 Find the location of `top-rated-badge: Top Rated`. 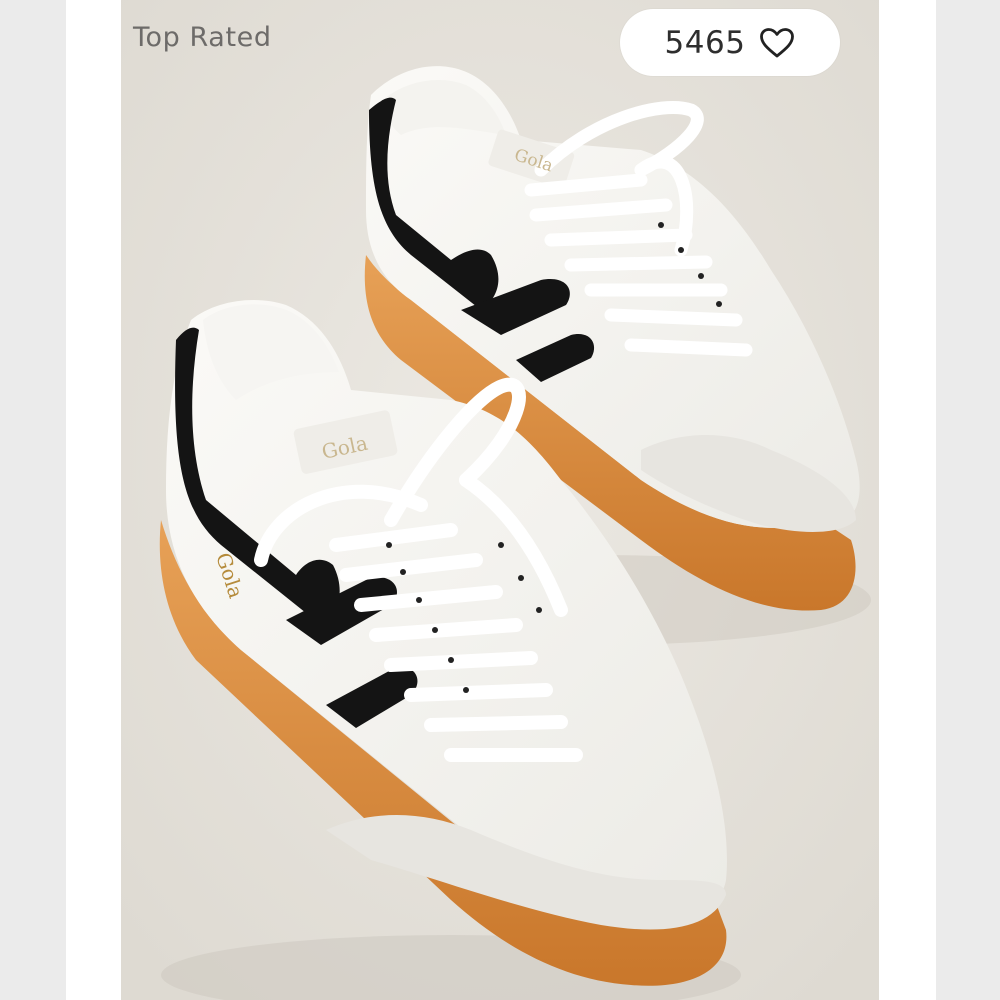

top-rated-badge: Top Rated is located at coordinates (202, 37).